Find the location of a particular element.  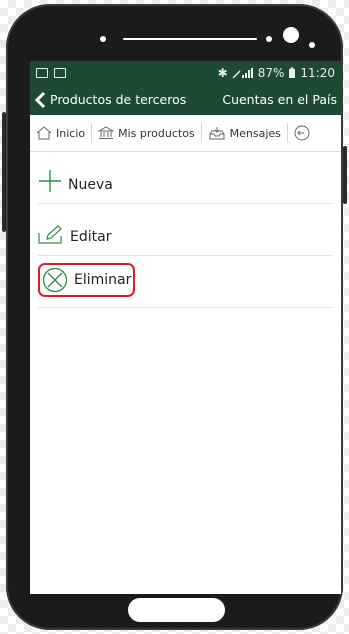

highlight-box: Eliminar is located at coordinates (87, 280).